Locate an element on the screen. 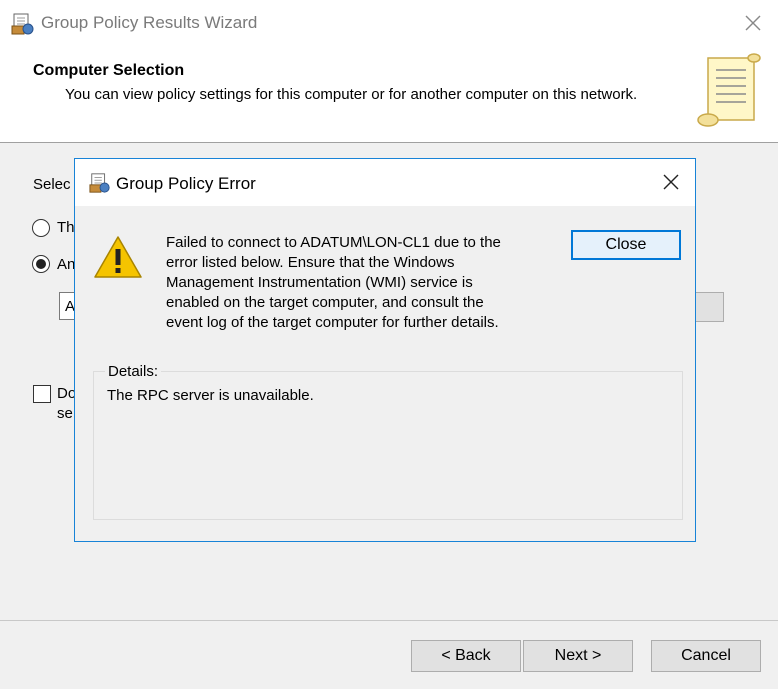  dialog-title: Group Policy Error is located at coordinates (186, 183).